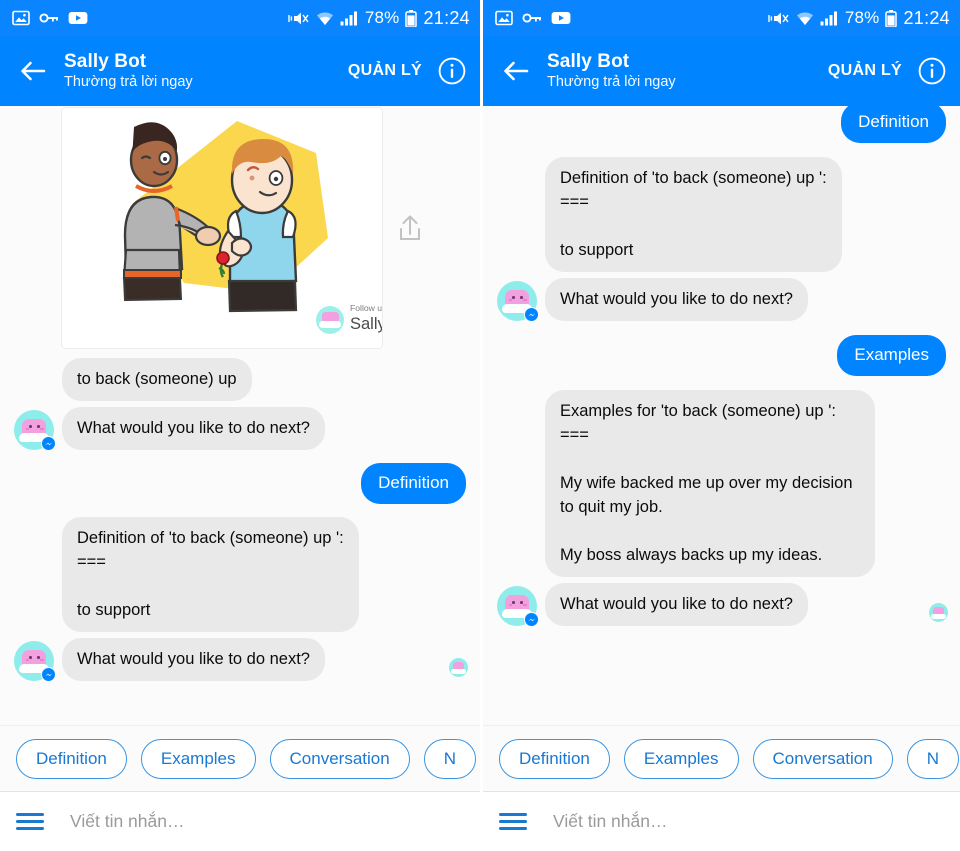 The image size is (960, 851). I want to click on share-icon, so click(410, 228).